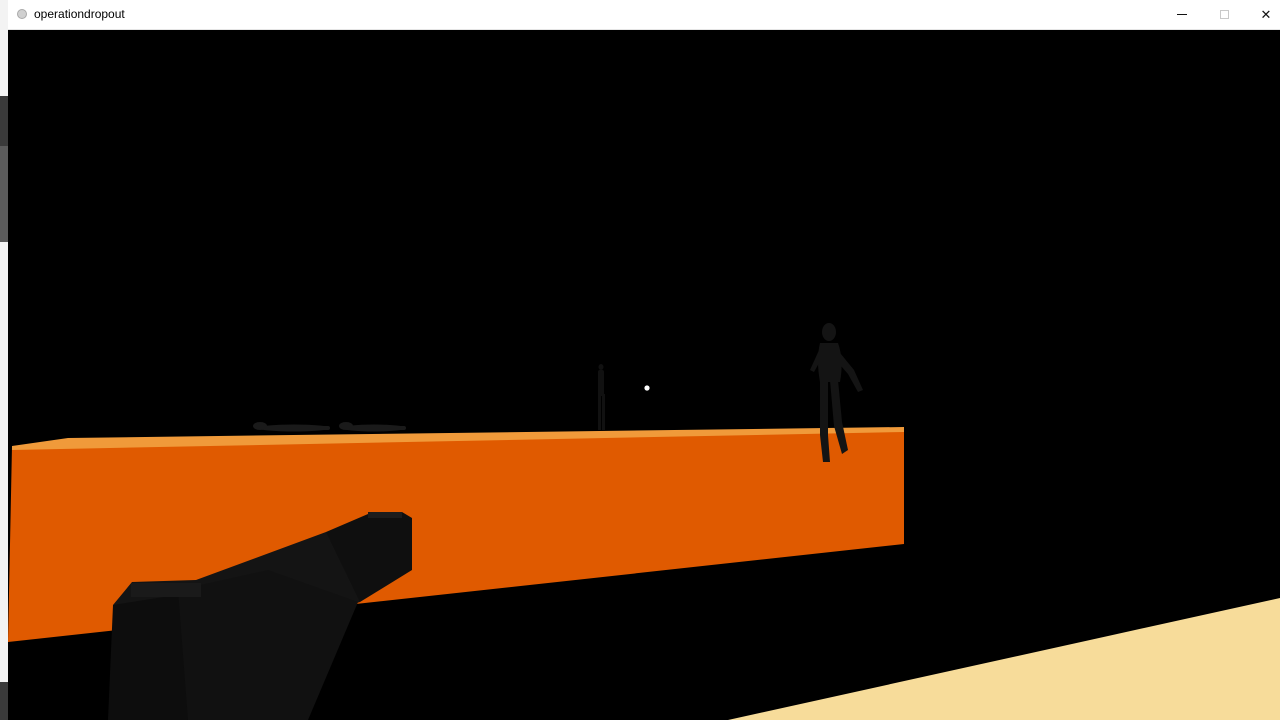 The width and height of the screenshot is (1280, 720). I want to click on minimize-button, so click(1182, 14).